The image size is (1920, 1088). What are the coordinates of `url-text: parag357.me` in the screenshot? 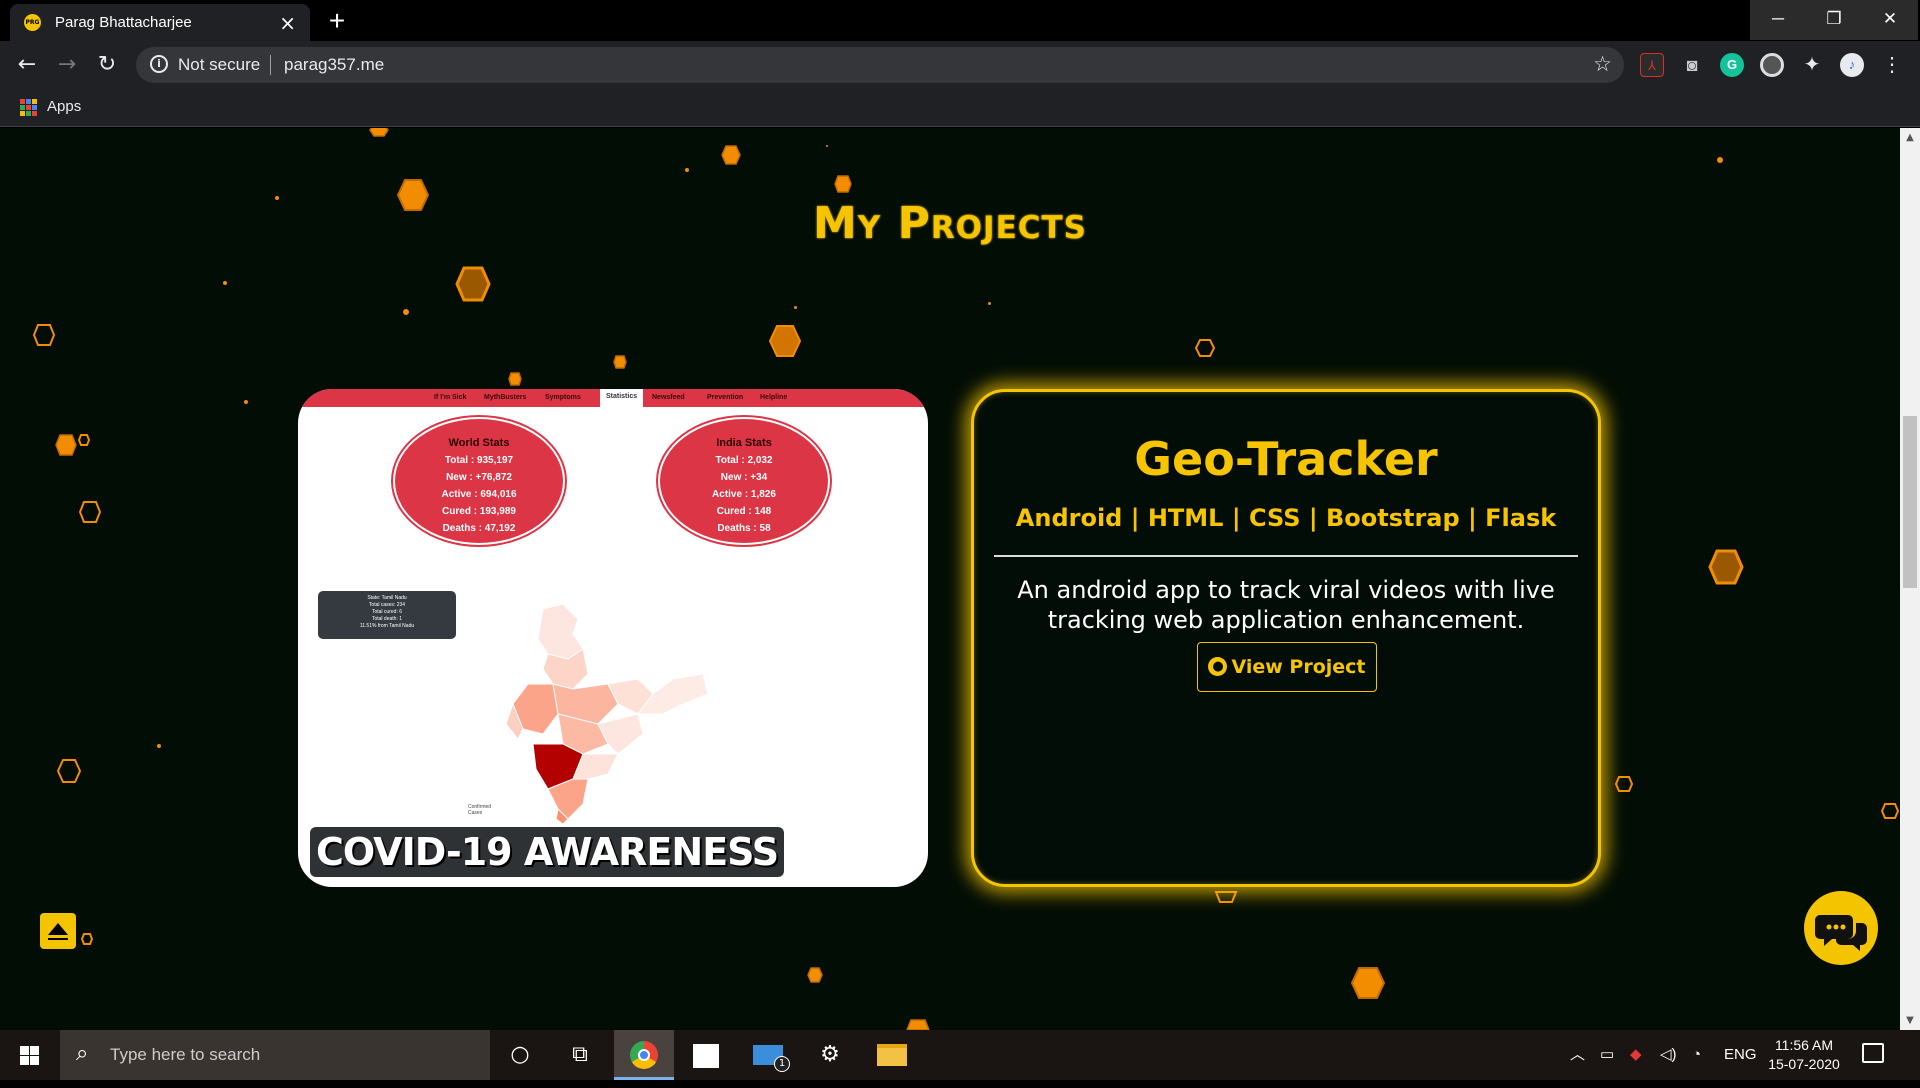 It's located at (334, 65).